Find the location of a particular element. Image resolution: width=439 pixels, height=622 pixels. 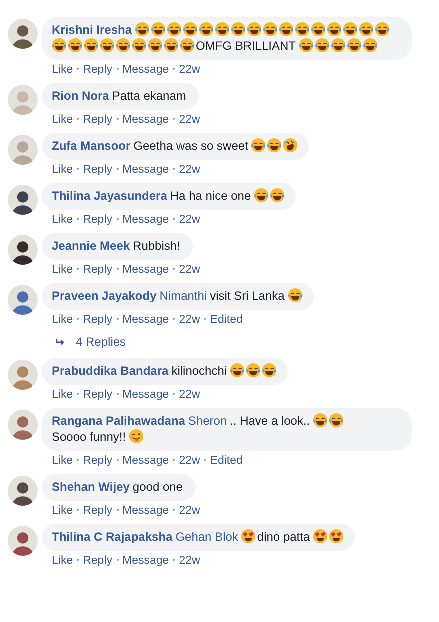

author-name: Zufa Mansoor is located at coordinates (91, 146).